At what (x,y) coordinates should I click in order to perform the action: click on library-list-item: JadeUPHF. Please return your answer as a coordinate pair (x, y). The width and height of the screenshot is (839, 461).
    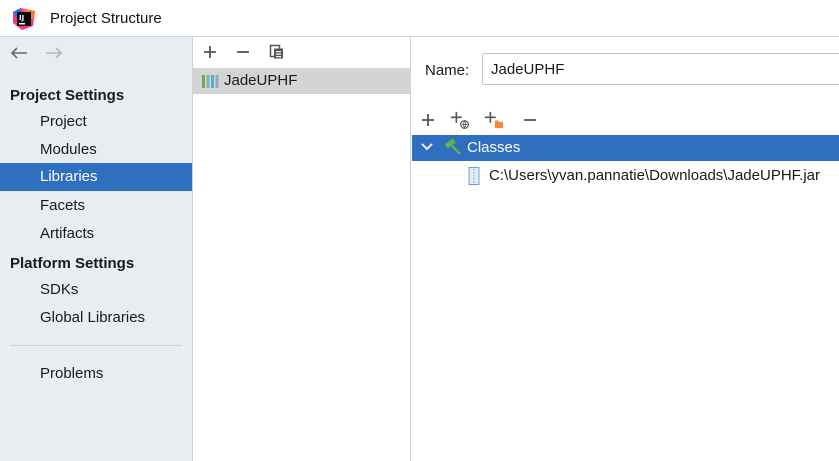
    Looking at the image, I should click on (301, 81).